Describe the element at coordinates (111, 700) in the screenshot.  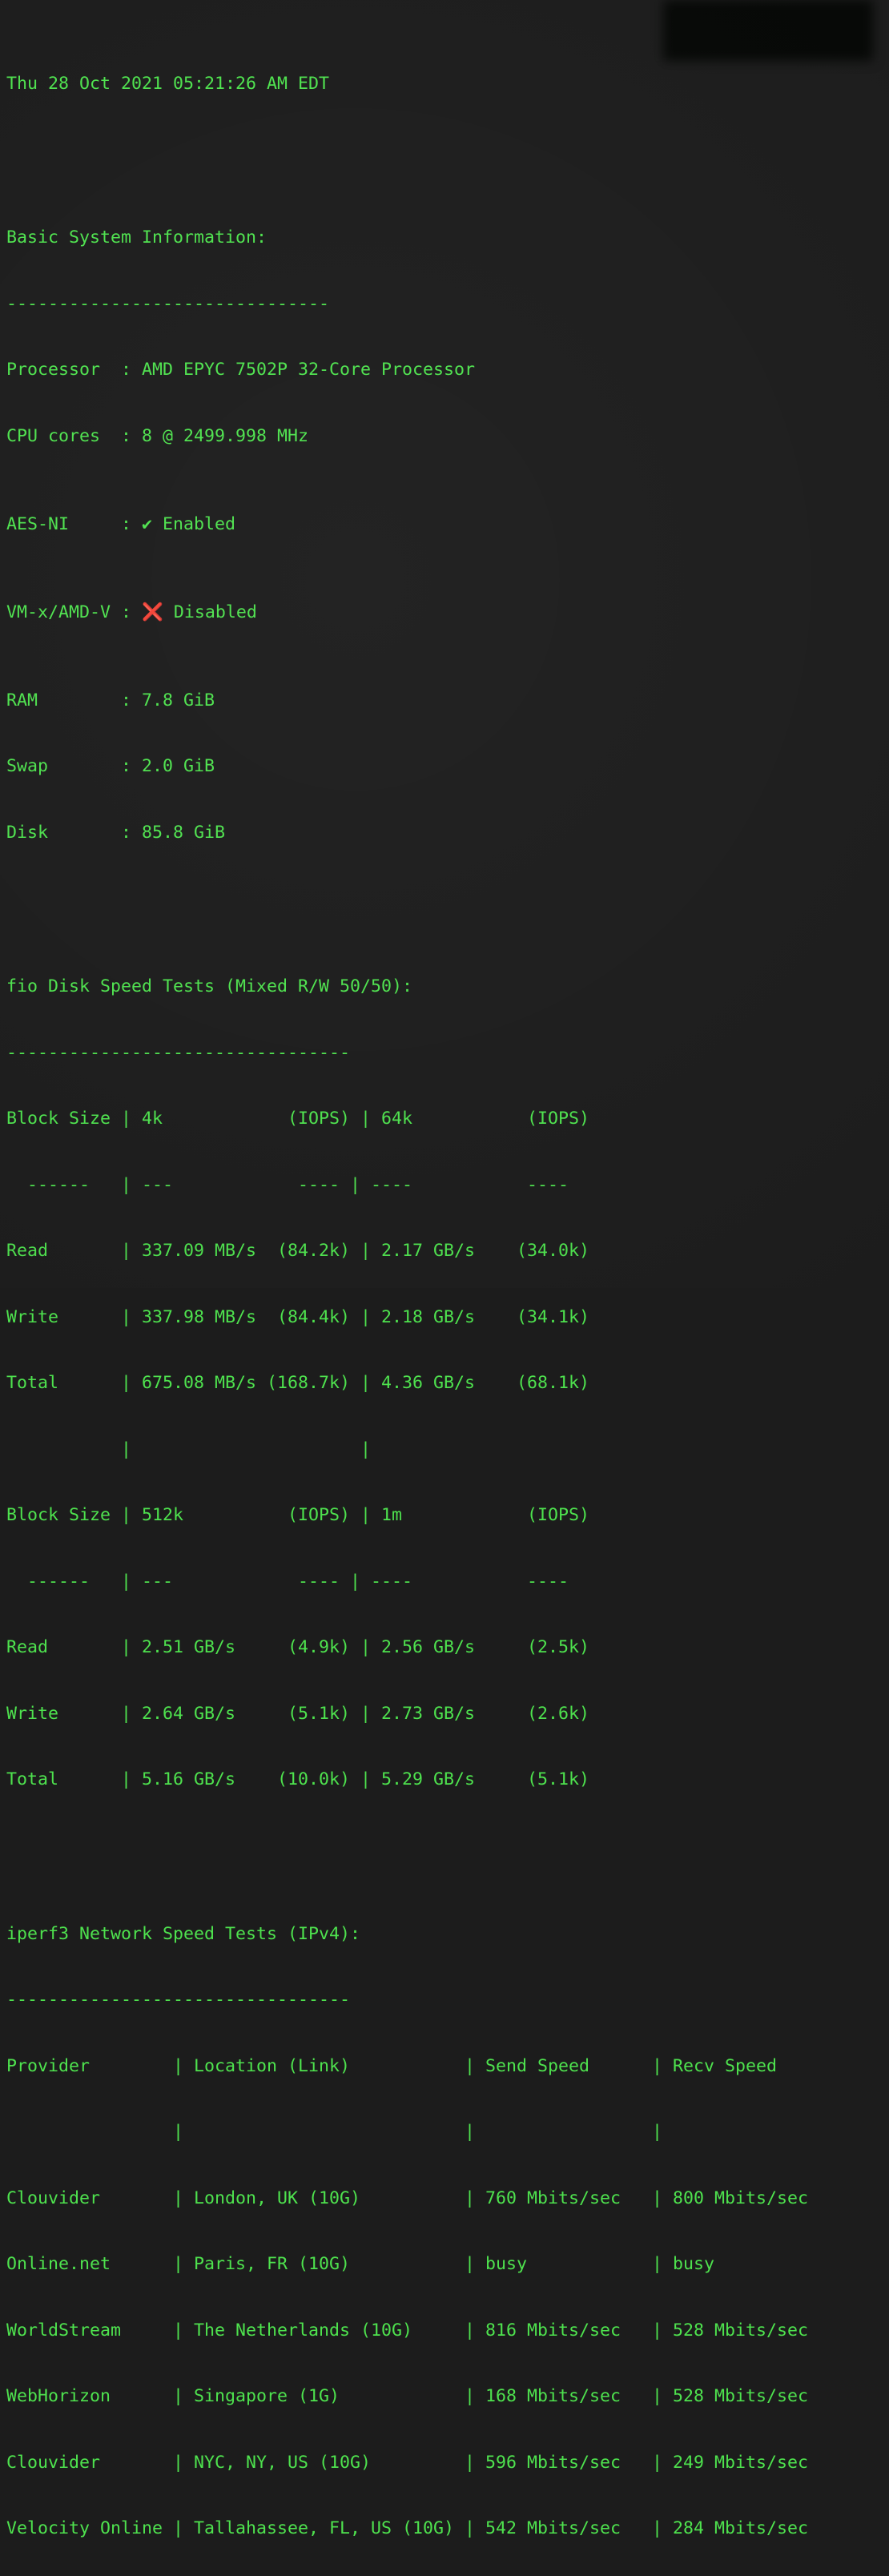
I see `ram-line: RAM : 7.8 GiB` at that location.